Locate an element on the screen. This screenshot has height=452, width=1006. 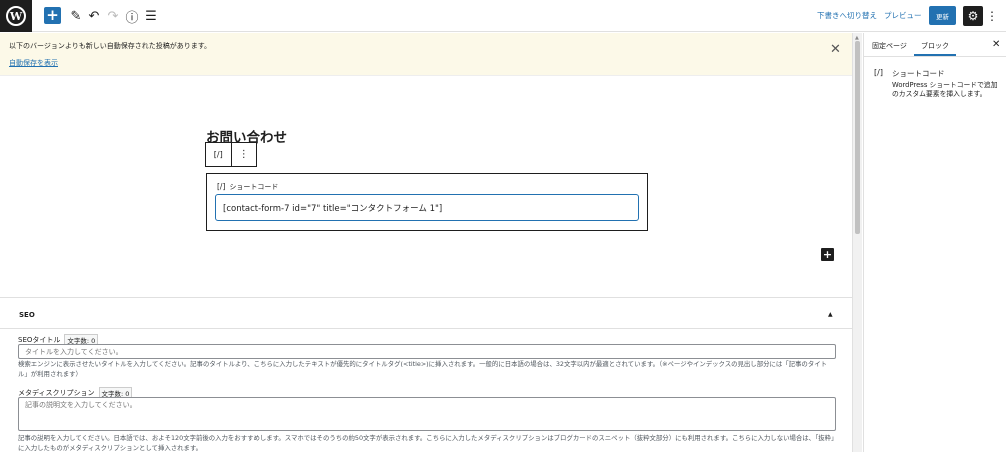
shortcode-block-label: [/] ショートコード is located at coordinates (247, 187).